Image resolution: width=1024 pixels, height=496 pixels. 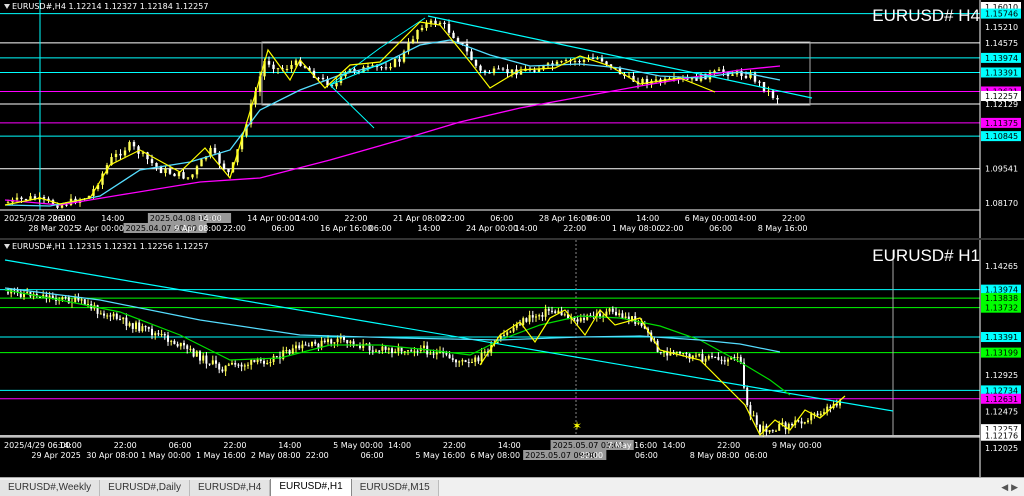 I want to click on h1-time-label: 7 May 16:00, so click(x=632, y=445).